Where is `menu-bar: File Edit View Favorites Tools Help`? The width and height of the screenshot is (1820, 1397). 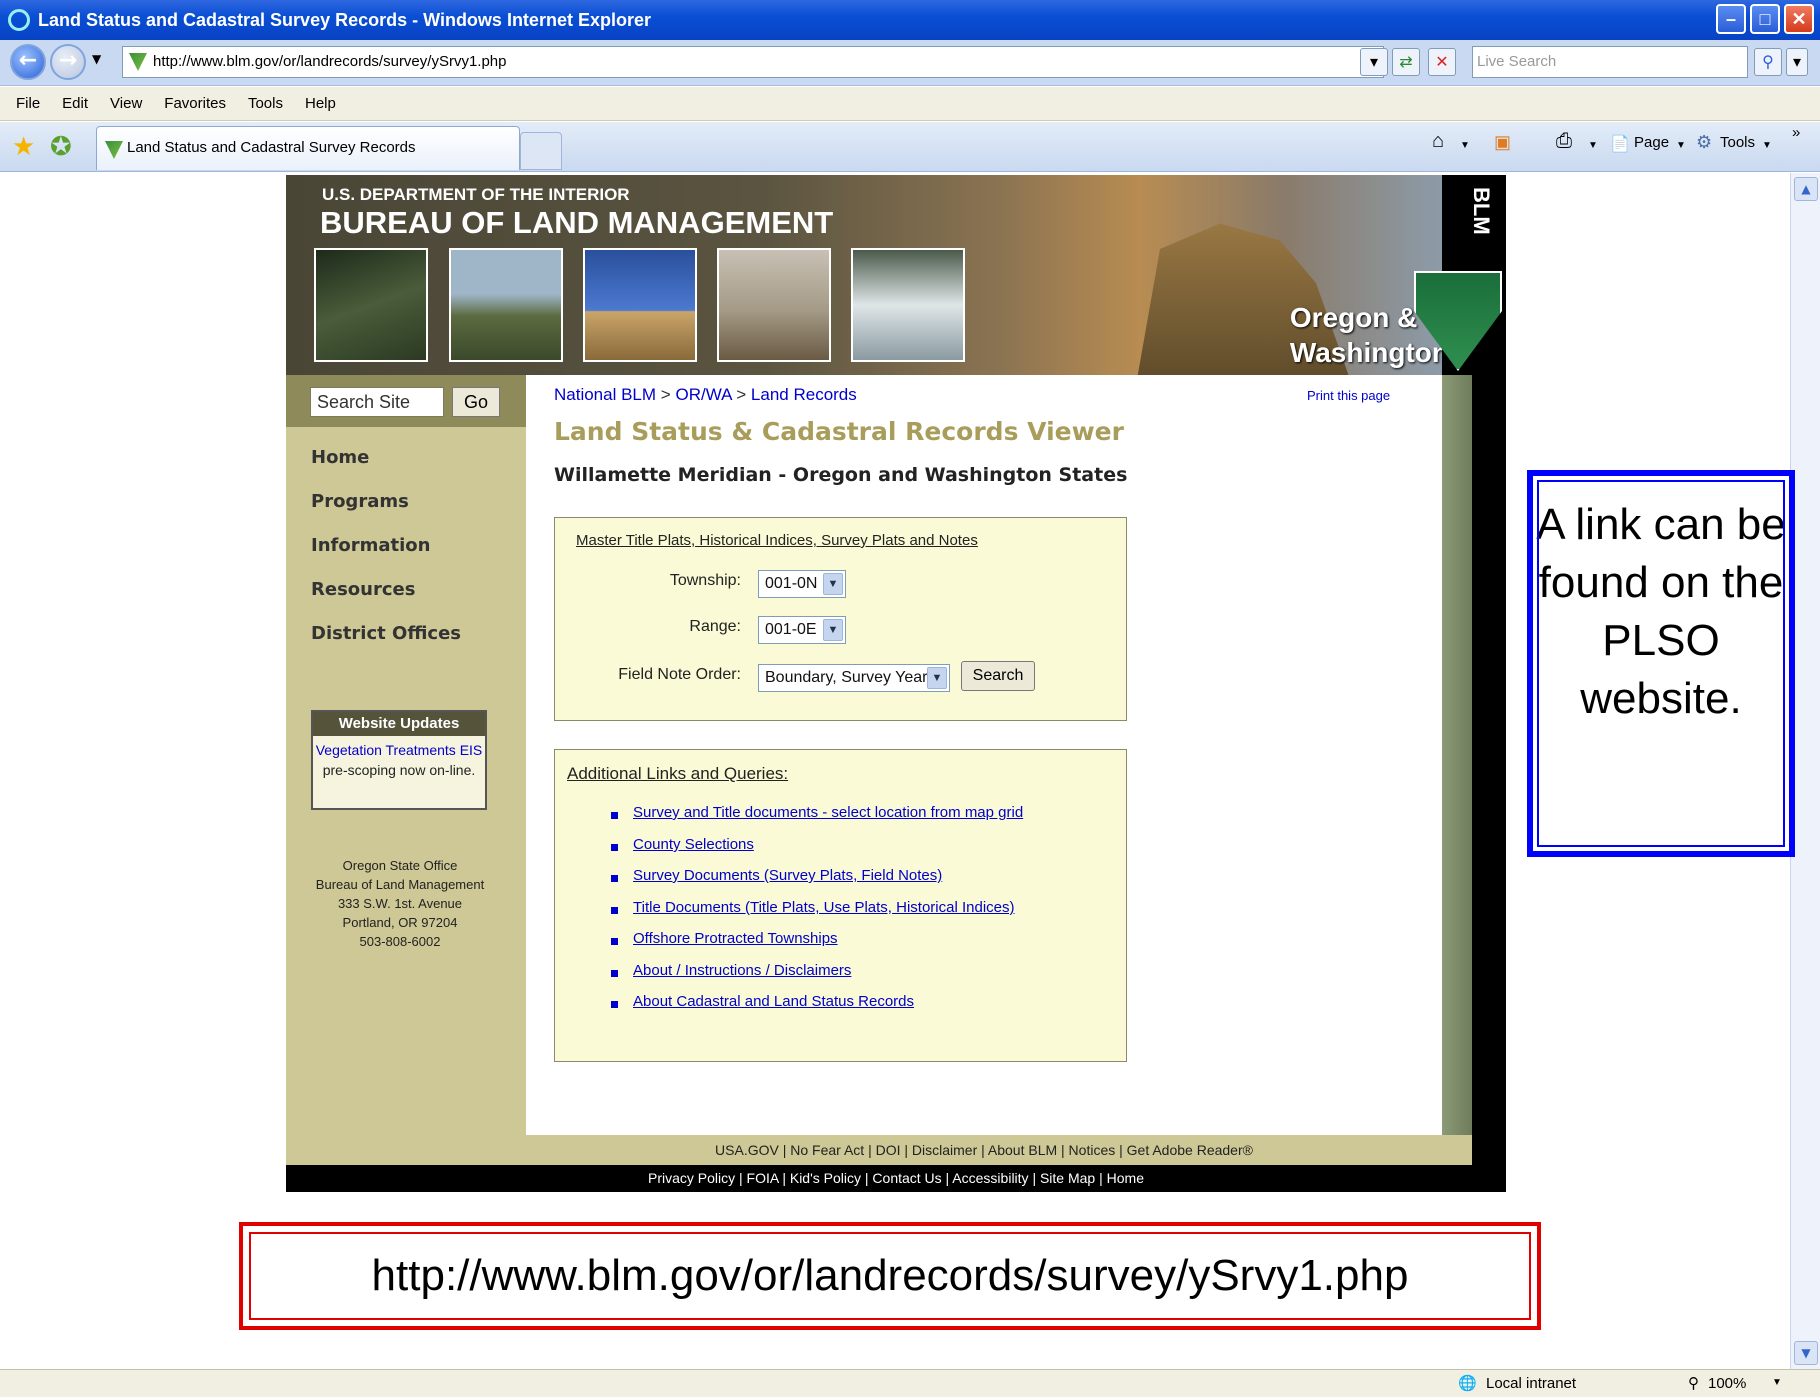 menu-bar: File Edit View Favorites Tools Help is located at coordinates (910, 104).